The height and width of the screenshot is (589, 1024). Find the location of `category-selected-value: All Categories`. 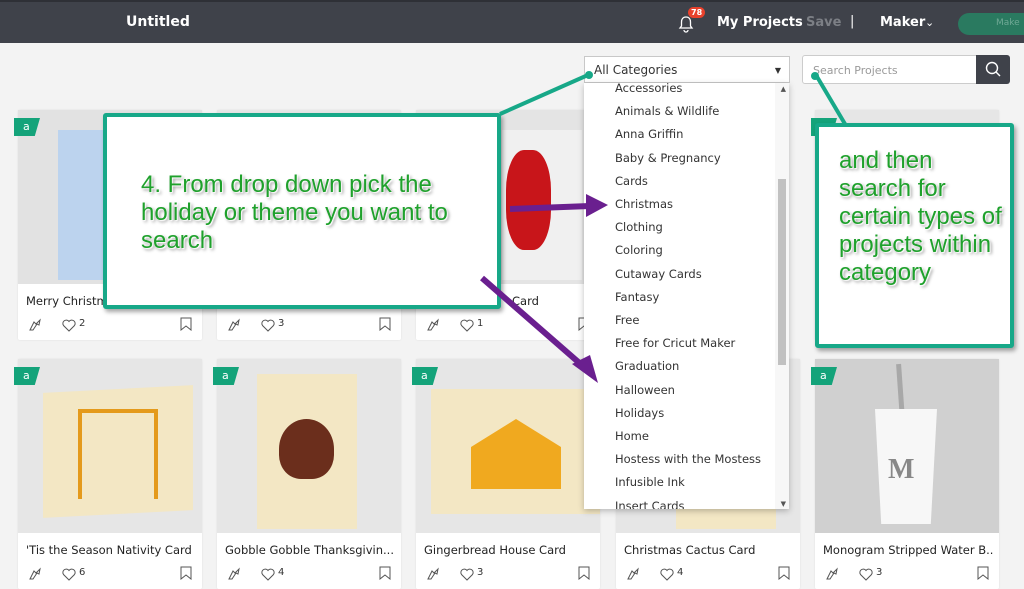

category-selected-value: All Categories is located at coordinates (636, 70).